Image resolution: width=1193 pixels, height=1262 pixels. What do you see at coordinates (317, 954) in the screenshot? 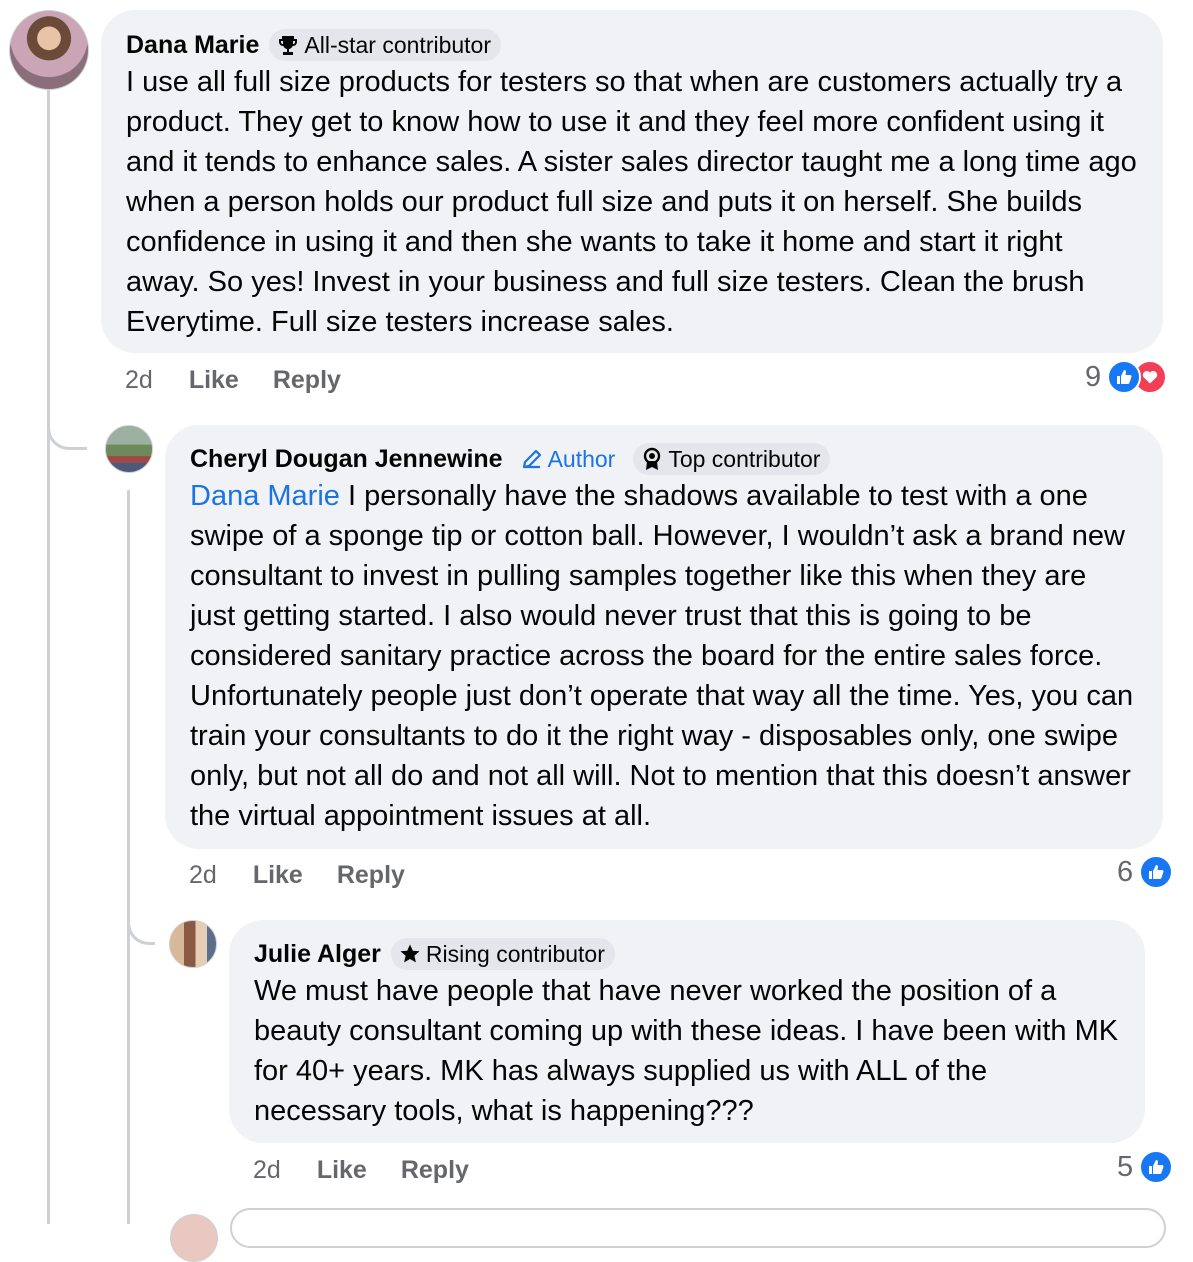
I see `comment-author-name: Julie Alger` at bounding box center [317, 954].